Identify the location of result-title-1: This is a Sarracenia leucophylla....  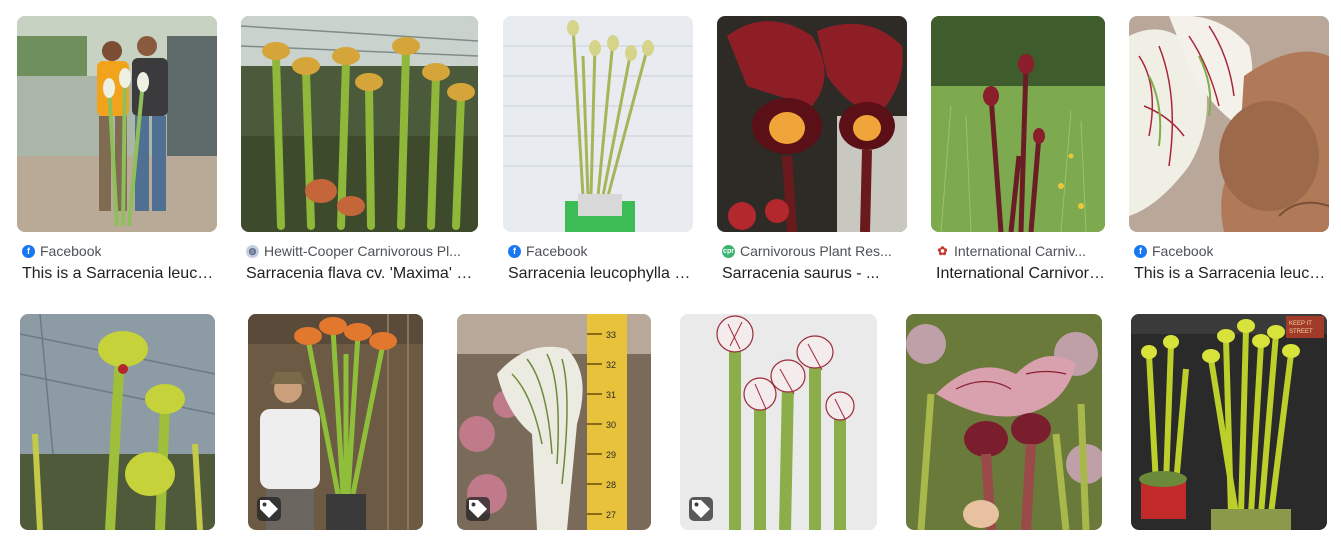
(119, 274).